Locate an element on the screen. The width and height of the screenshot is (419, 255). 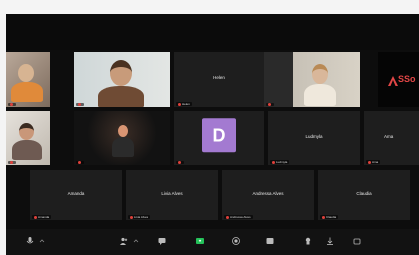
brand-logo-icon is located at coordinates (393, 81).